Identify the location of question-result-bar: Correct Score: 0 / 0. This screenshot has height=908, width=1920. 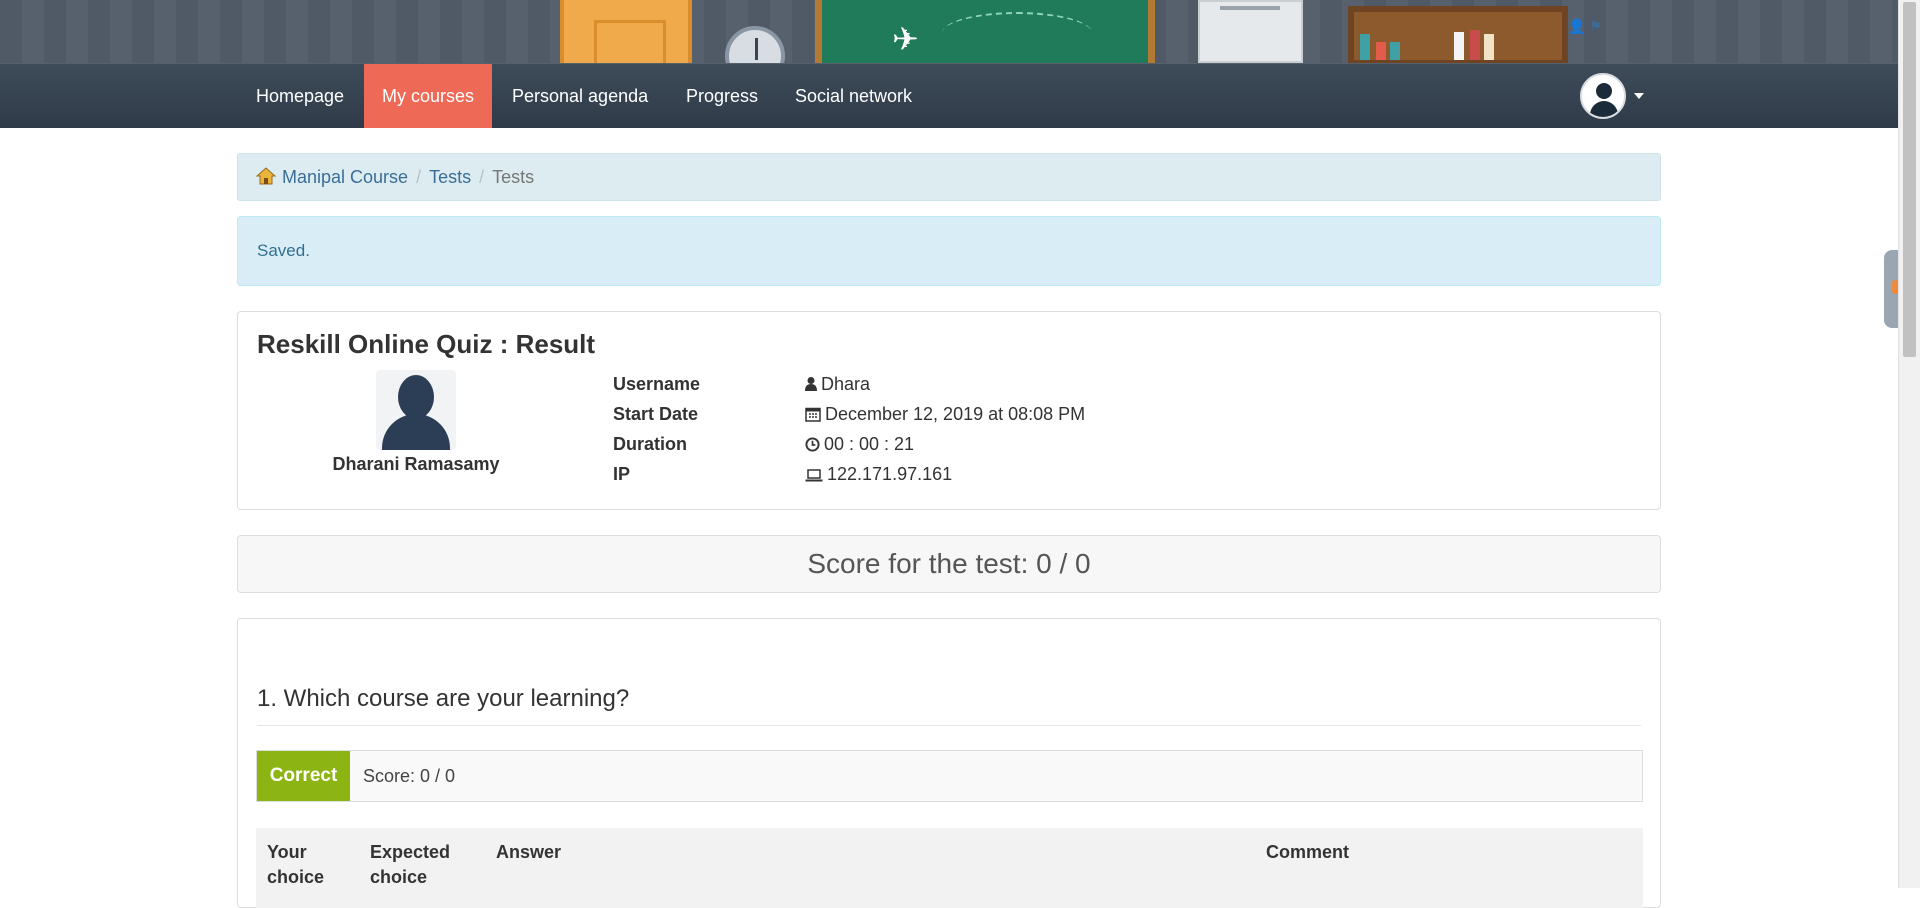
(949, 776).